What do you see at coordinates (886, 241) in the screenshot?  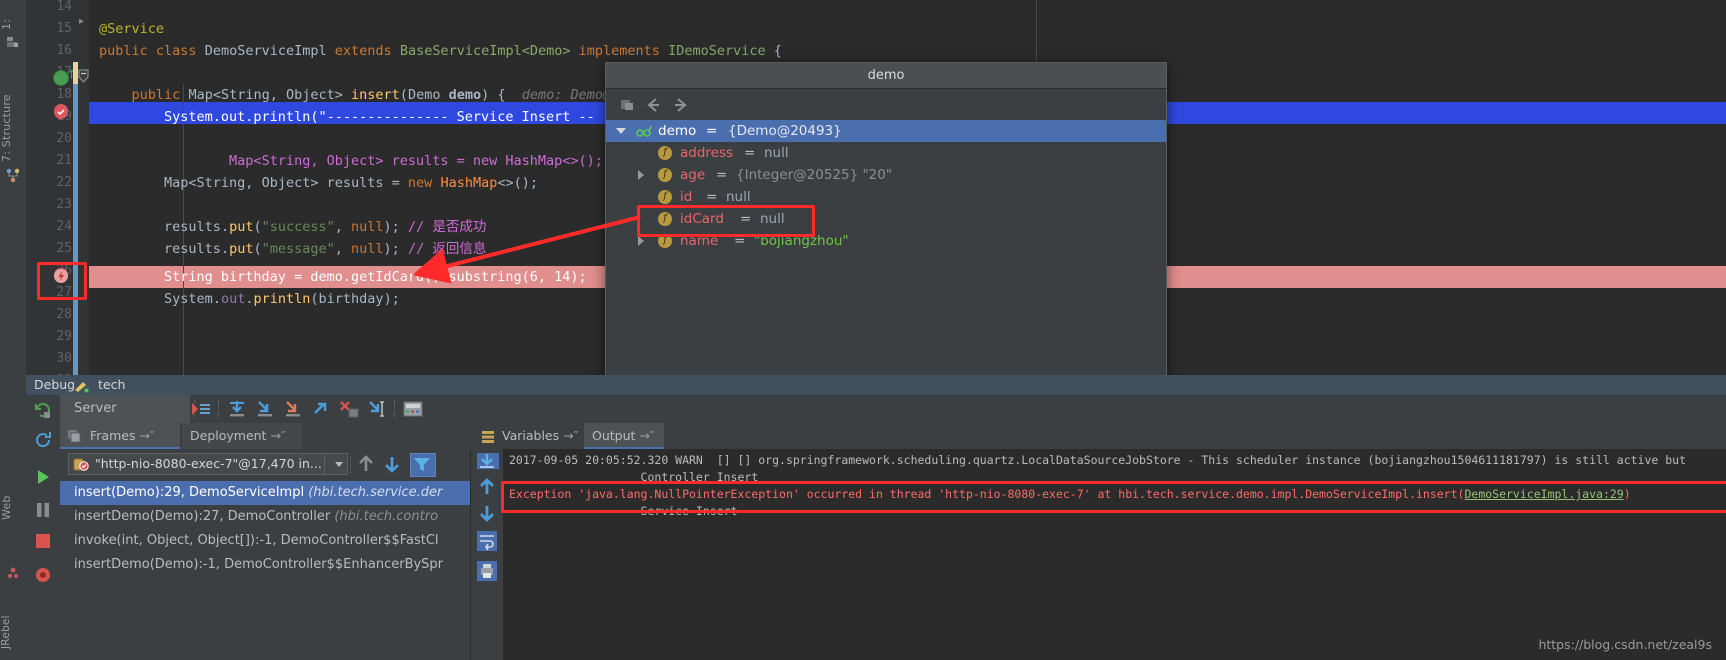 I see `variable-row: f name = "bojiangzhou"` at bounding box center [886, 241].